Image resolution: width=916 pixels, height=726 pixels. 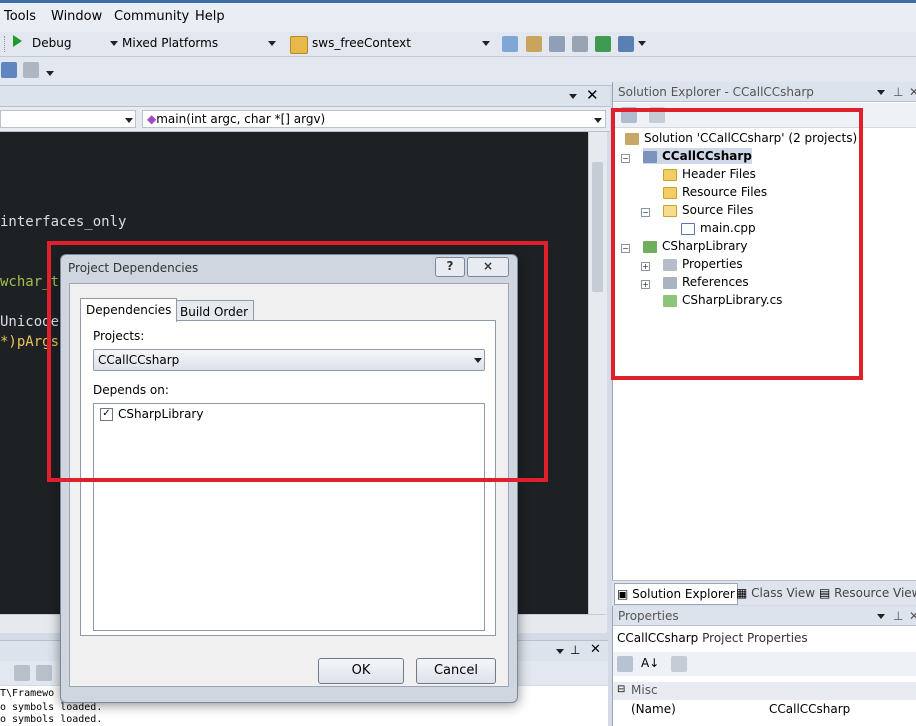 What do you see at coordinates (51, 707) in the screenshot?
I see `output-line: o symbols loaded.` at bounding box center [51, 707].